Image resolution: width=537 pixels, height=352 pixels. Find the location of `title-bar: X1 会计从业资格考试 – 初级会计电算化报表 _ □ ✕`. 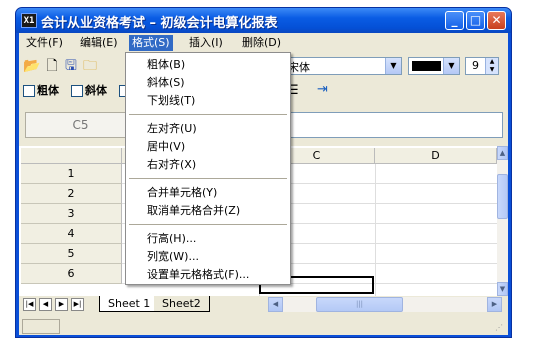

title-bar: X1 会计从业资格考试 – 初级会计电算化报表 _ □ ✕ is located at coordinates (263, 20).